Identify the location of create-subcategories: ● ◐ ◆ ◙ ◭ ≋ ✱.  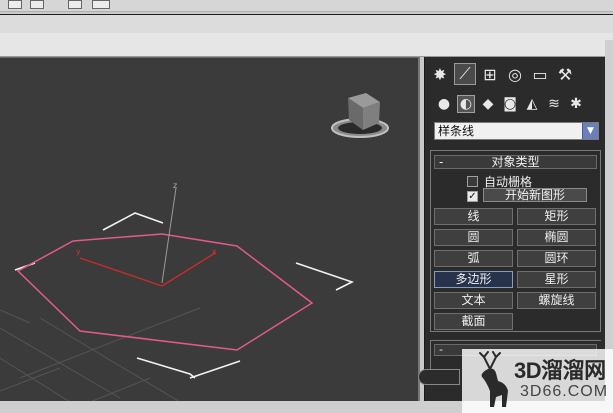
(515, 104).